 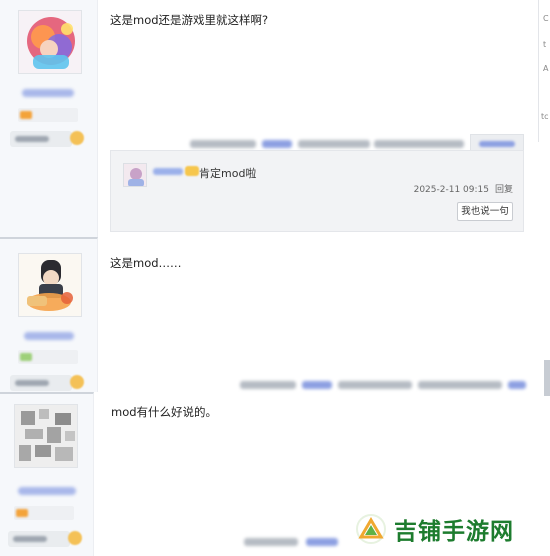 What do you see at coordinates (168, 171) in the screenshot?
I see `reply-username` at bounding box center [168, 171].